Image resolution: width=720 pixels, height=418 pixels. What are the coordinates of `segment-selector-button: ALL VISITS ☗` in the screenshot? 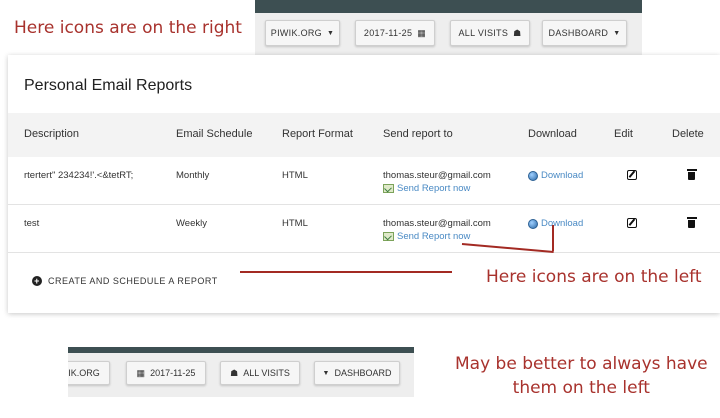 It's located at (490, 33).